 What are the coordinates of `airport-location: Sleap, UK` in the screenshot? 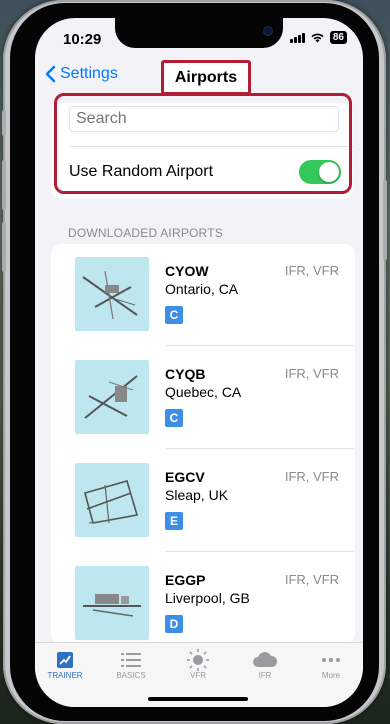 It's located at (197, 495).